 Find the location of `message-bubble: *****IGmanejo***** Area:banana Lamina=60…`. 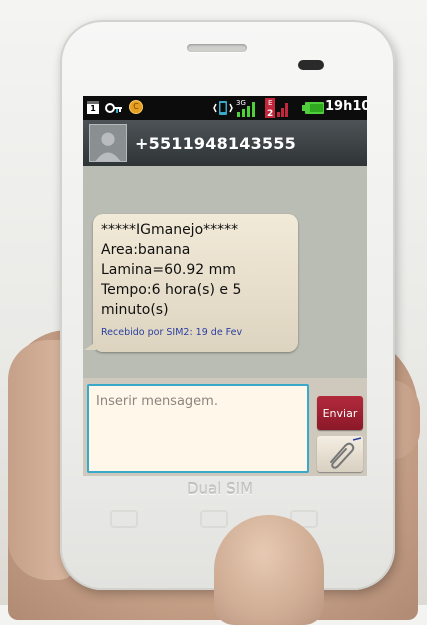

message-bubble: *****IGmanejo***** Area:banana Lamina=60… is located at coordinates (195, 283).